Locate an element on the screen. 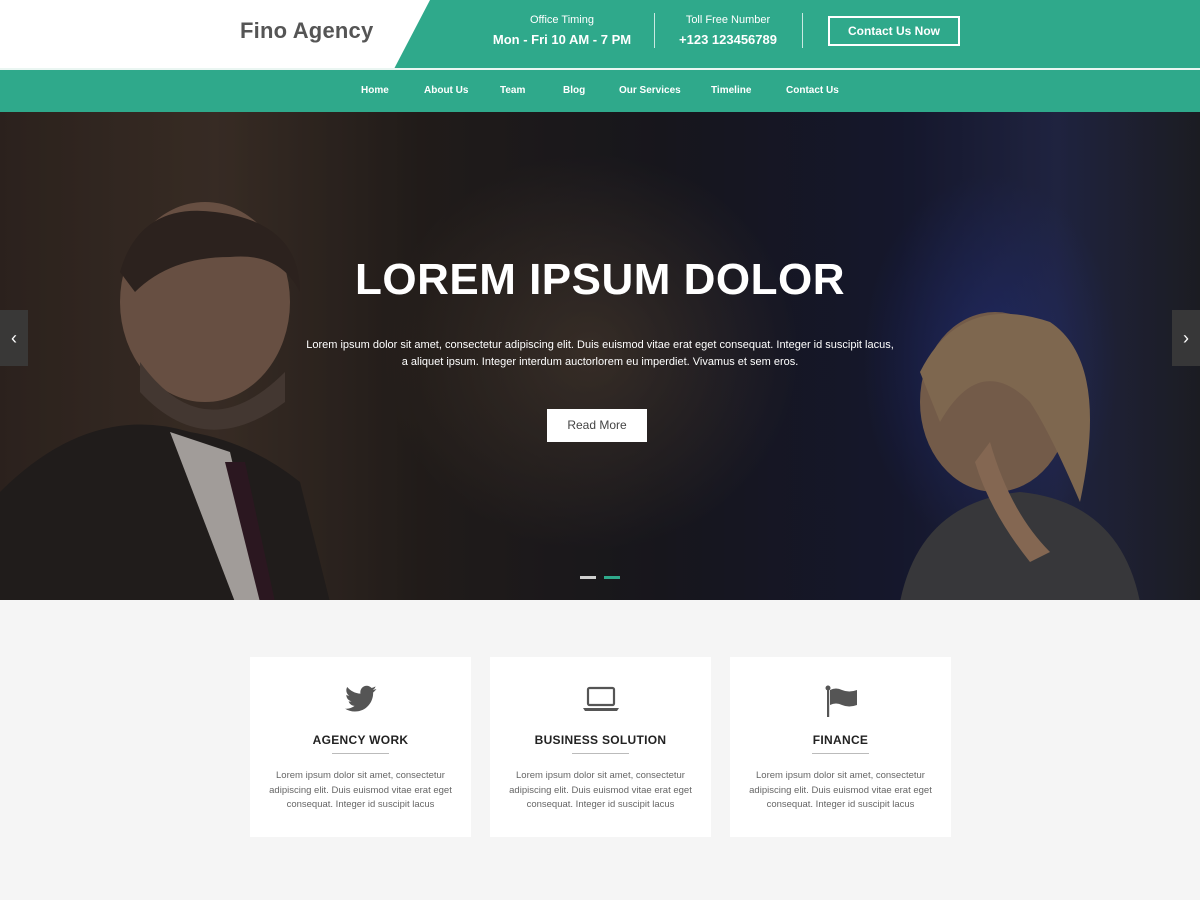 The image size is (1200, 900). feature-title: AGENCY WORK is located at coordinates (360, 740).